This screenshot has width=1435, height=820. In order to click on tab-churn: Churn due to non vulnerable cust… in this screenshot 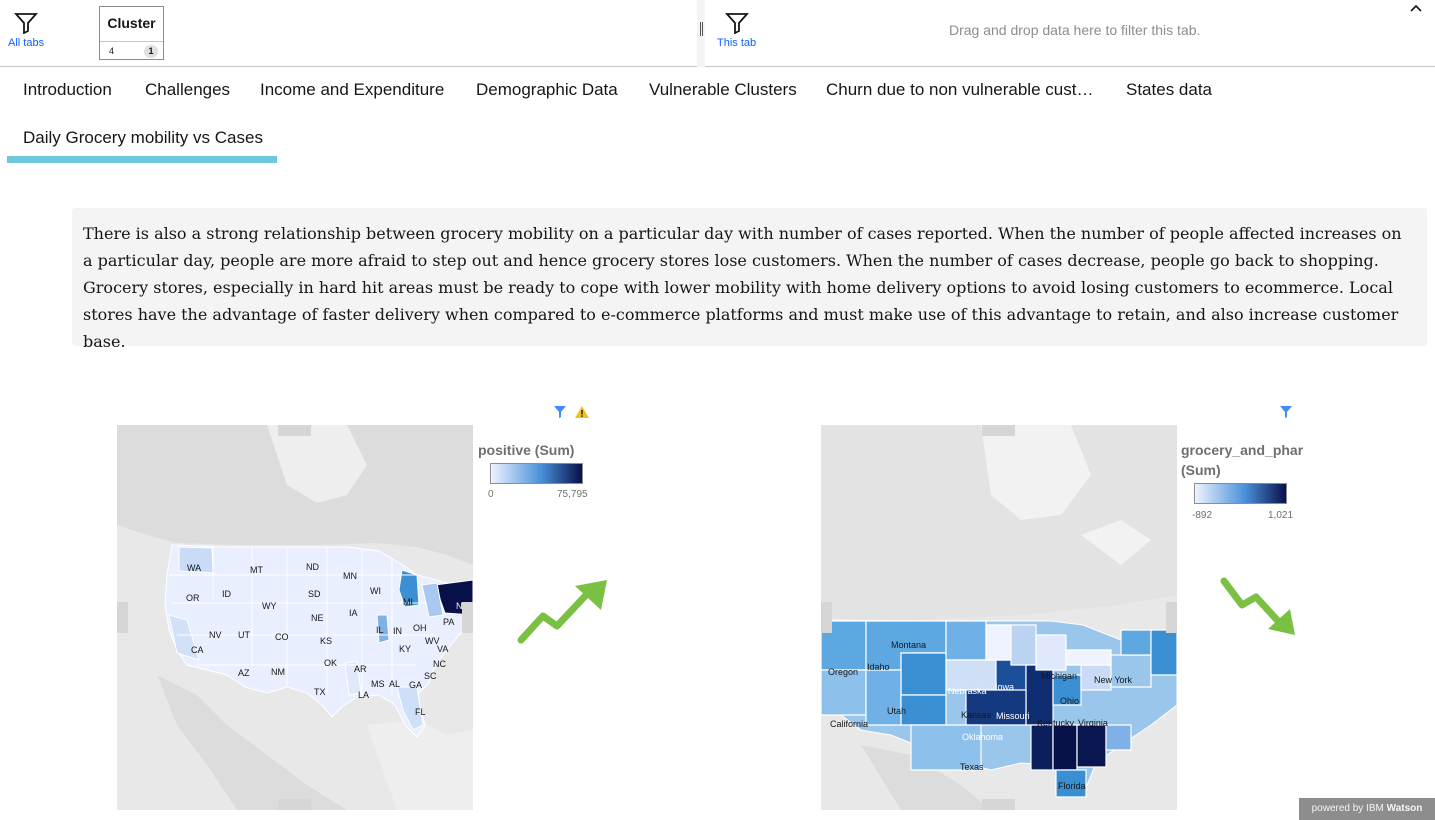, I will do `click(959, 90)`.